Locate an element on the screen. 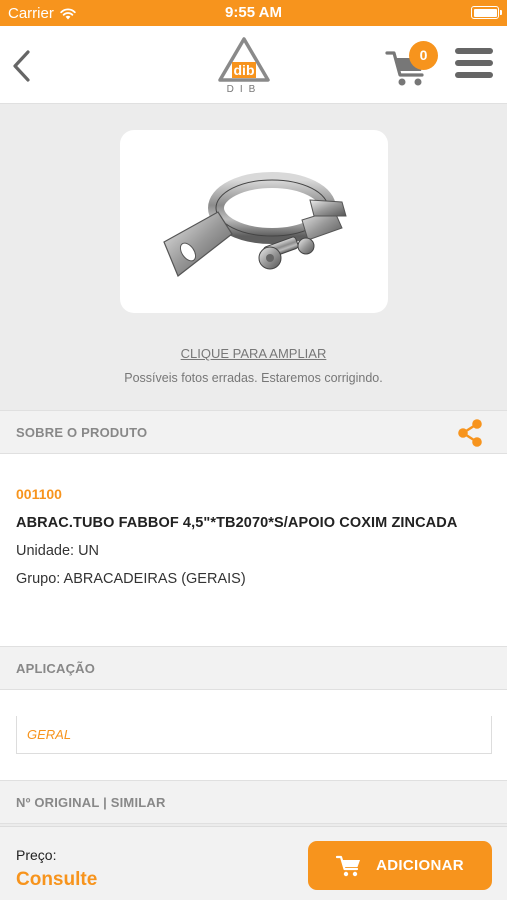  application-list: GERAL is located at coordinates (253, 735).